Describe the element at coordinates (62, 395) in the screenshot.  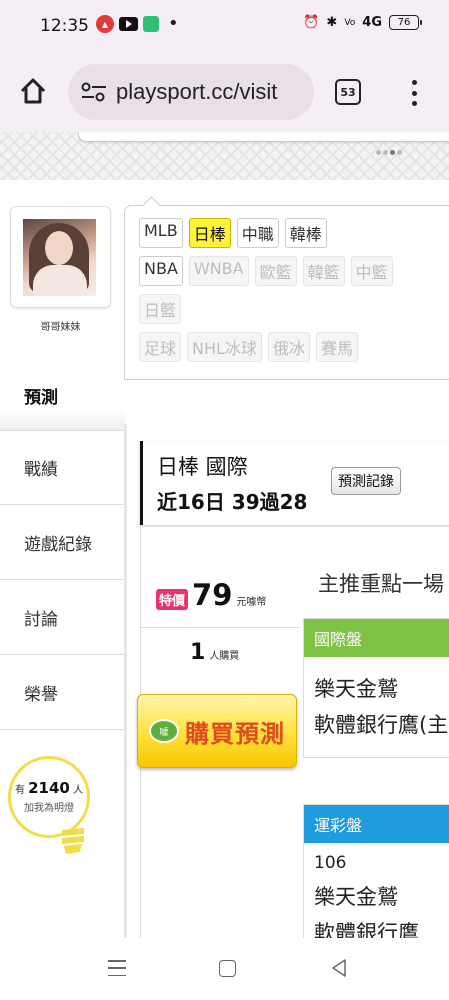
I see `sidebar-item-predict: 預測` at that location.